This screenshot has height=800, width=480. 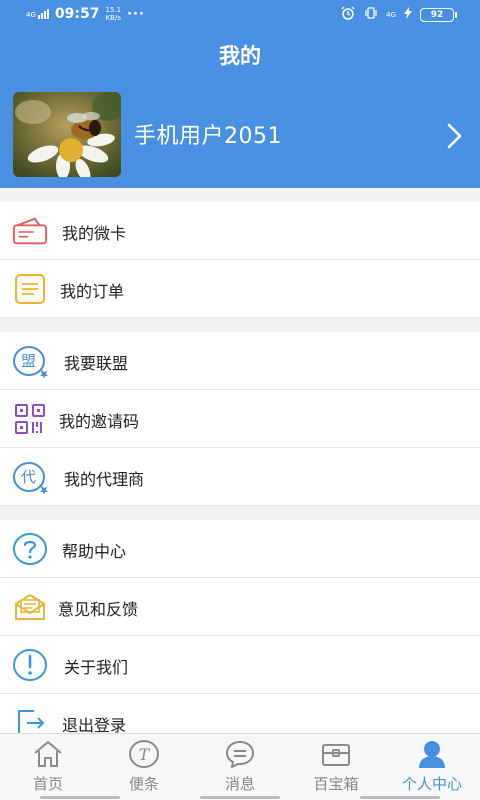 What do you see at coordinates (240, 477) in the screenshot?
I see `menu-item-my-agent: 代 我的代理商` at bounding box center [240, 477].